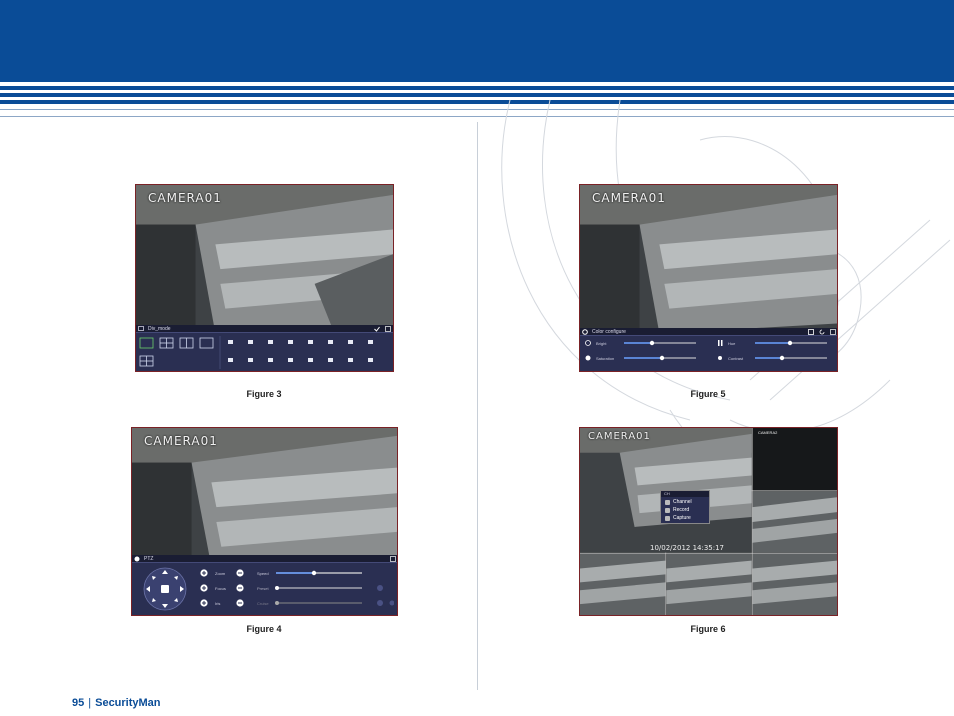  What do you see at coordinates (263, 588) in the screenshot?
I see `preset-label: Preset` at bounding box center [263, 588].